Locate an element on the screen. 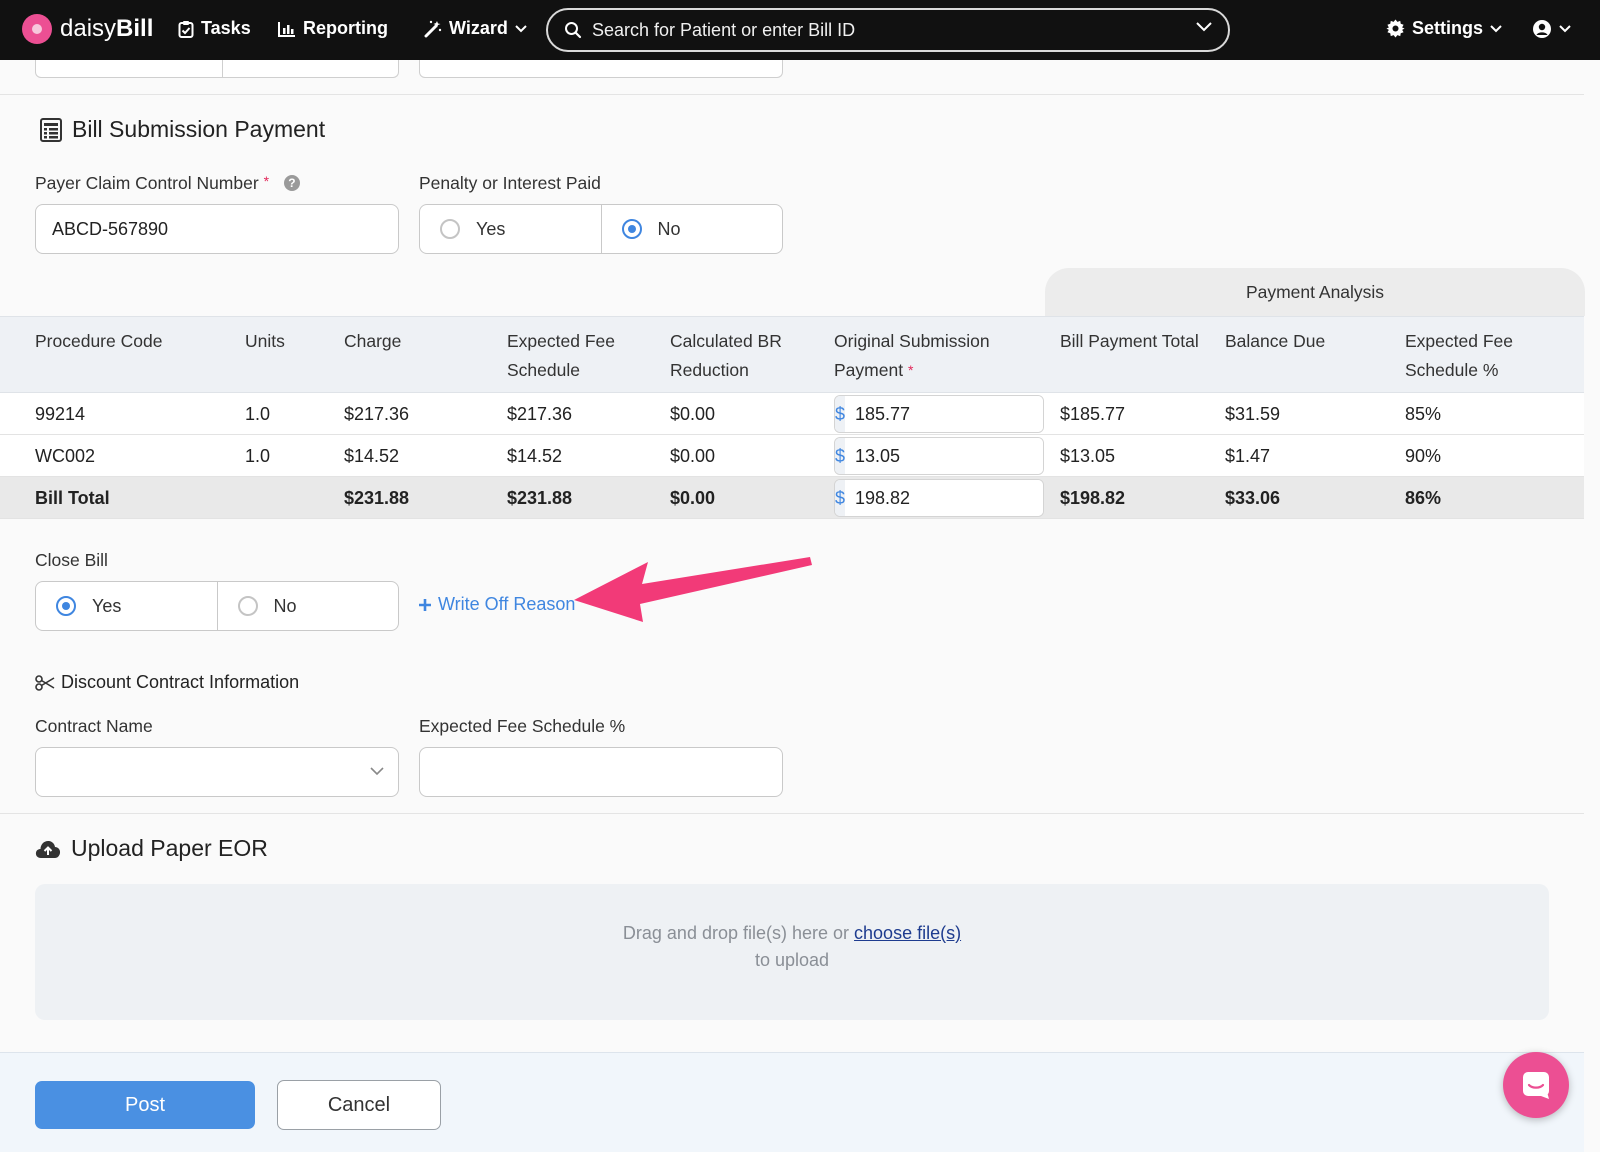 This screenshot has height=1152, width=1600. discount-section-title: Discount Contract Information is located at coordinates (167, 682).